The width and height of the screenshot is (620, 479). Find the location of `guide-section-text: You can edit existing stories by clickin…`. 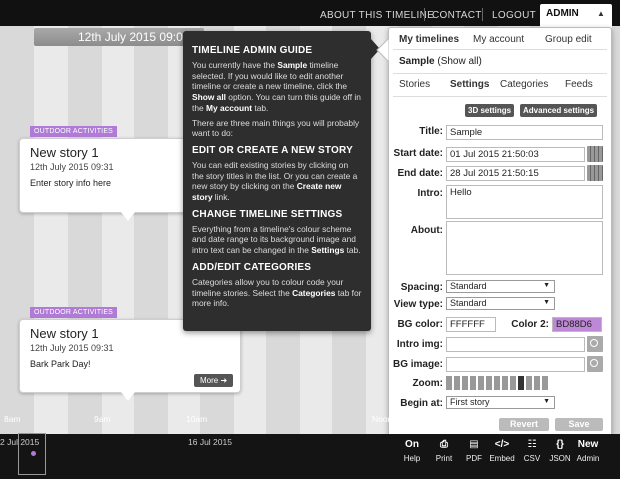

guide-section-text: You can edit existing stories by clickin… is located at coordinates (275, 181).